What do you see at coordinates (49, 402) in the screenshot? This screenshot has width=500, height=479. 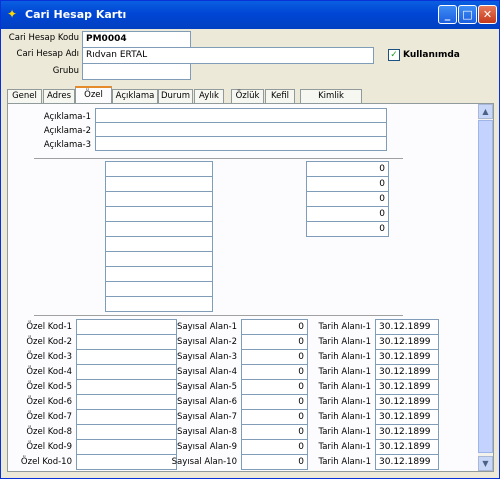 I see `ozel-kod-label: Özel Kod-6` at bounding box center [49, 402].